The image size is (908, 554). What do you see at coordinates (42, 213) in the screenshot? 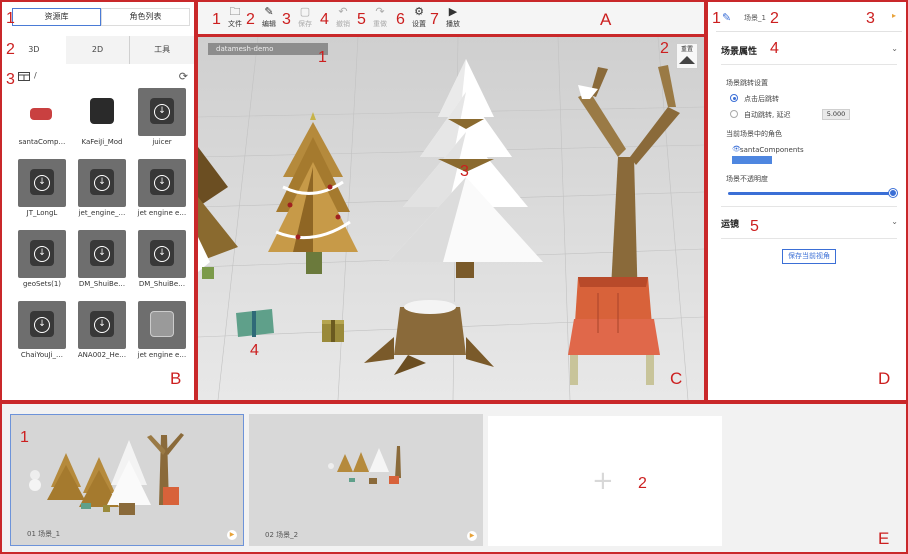
I see `asset-label: JT_LongL` at bounding box center [42, 213].